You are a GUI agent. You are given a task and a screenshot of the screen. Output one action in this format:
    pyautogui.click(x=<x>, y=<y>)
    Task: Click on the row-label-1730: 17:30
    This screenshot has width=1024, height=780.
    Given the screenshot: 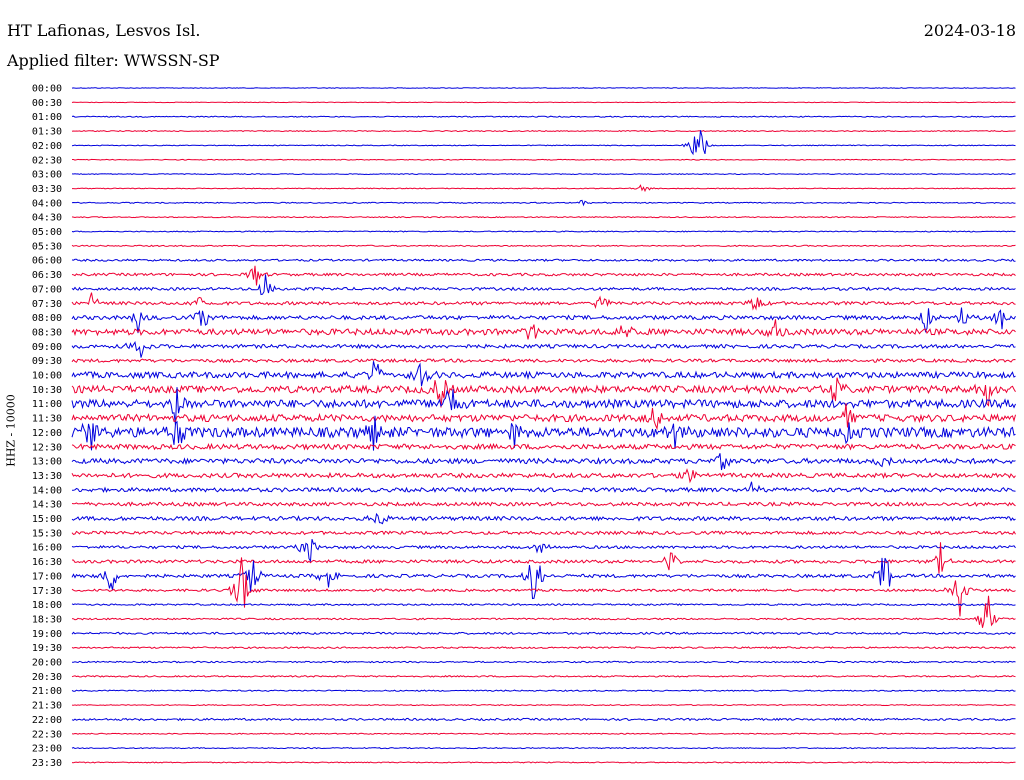 What is the action you would take?
    pyautogui.click(x=47, y=591)
    